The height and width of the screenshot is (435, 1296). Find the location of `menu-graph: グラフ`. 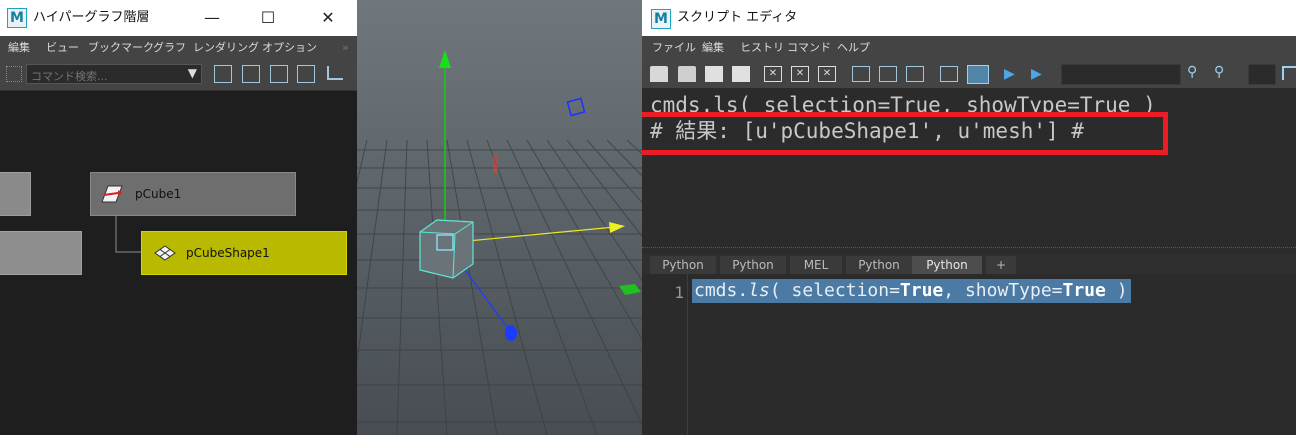

menu-graph: グラフ is located at coordinates (169, 48).